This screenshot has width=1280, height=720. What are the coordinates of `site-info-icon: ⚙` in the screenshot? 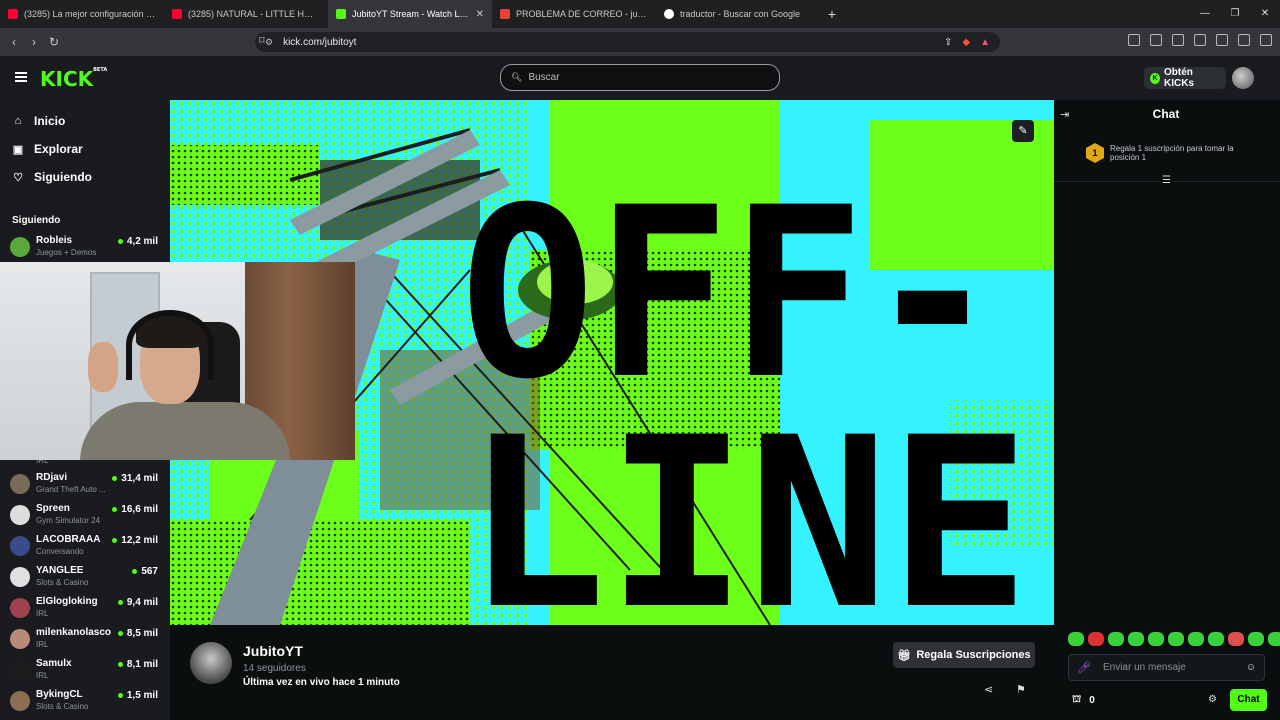 It's located at (269, 42).